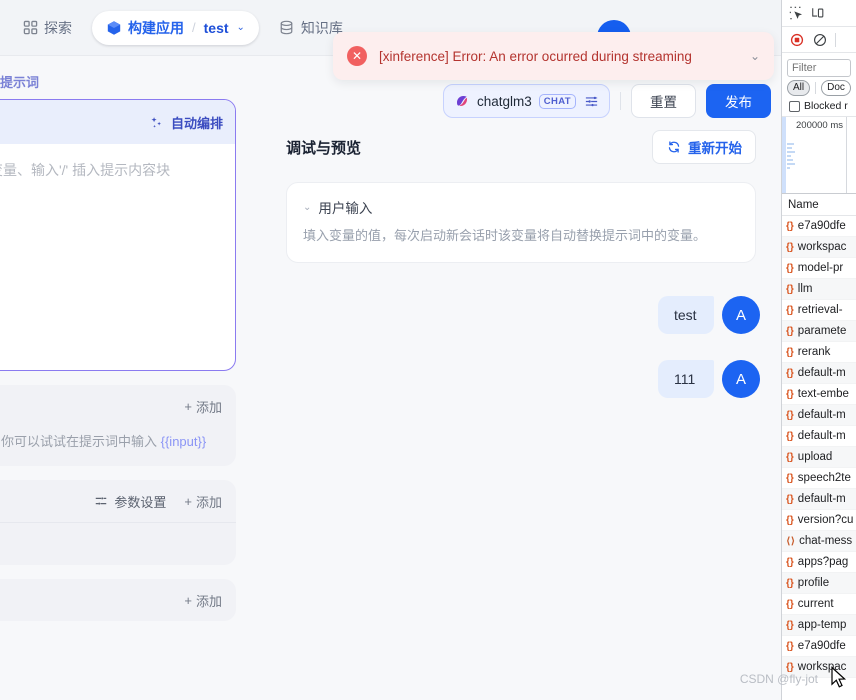 Image resolution: width=856 pixels, height=700 pixels. What do you see at coordinates (175, 27) in the screenshot?
I see `breadcrumb: 构建应用 / test ⌄` at bounding box center [175, 27].